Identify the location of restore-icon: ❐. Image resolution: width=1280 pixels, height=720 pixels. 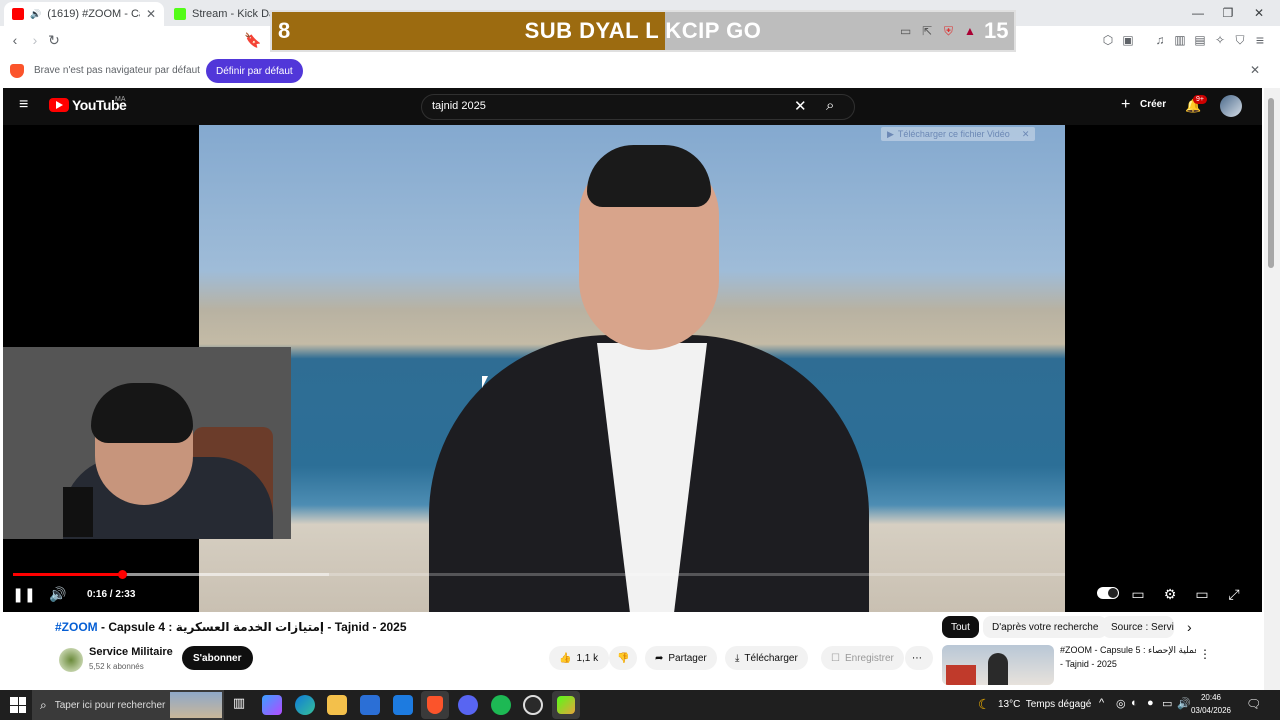
(1228, 13).